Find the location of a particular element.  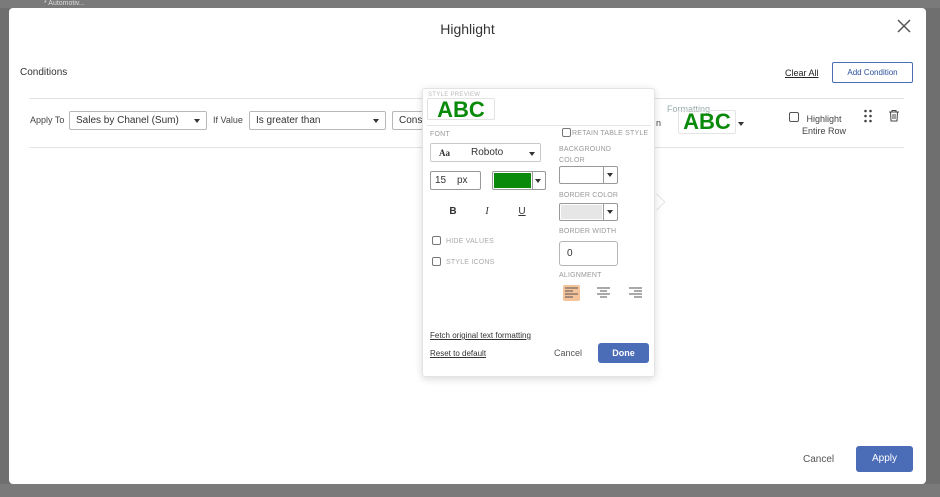

font-label: FONT is located at coordinates (440, 134).